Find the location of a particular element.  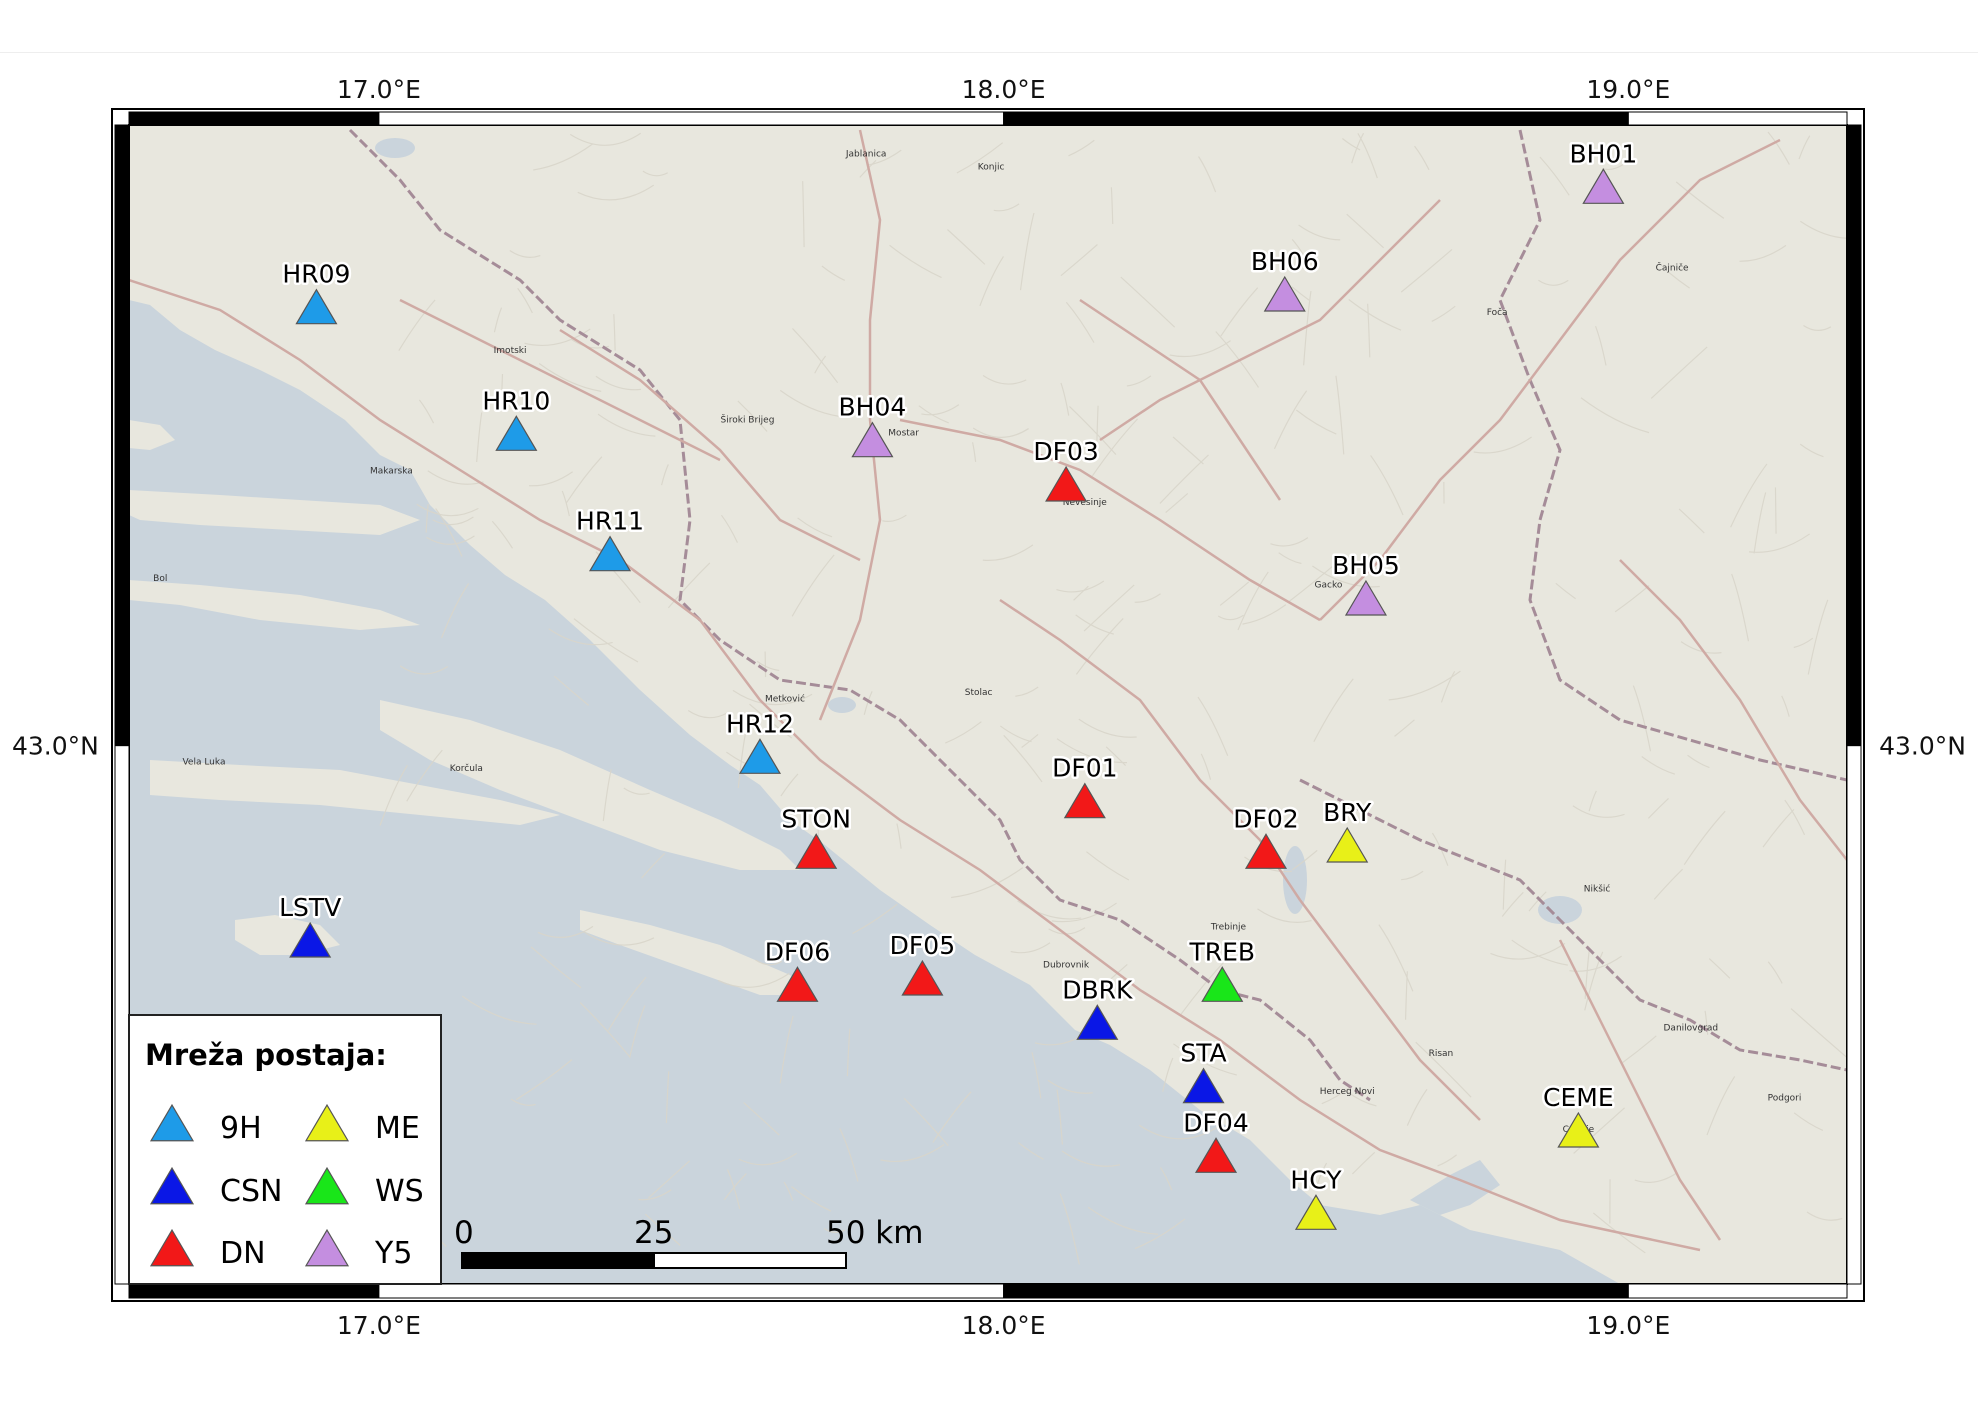

scale-label-25: 25 is located at coordinates (653, 1233).